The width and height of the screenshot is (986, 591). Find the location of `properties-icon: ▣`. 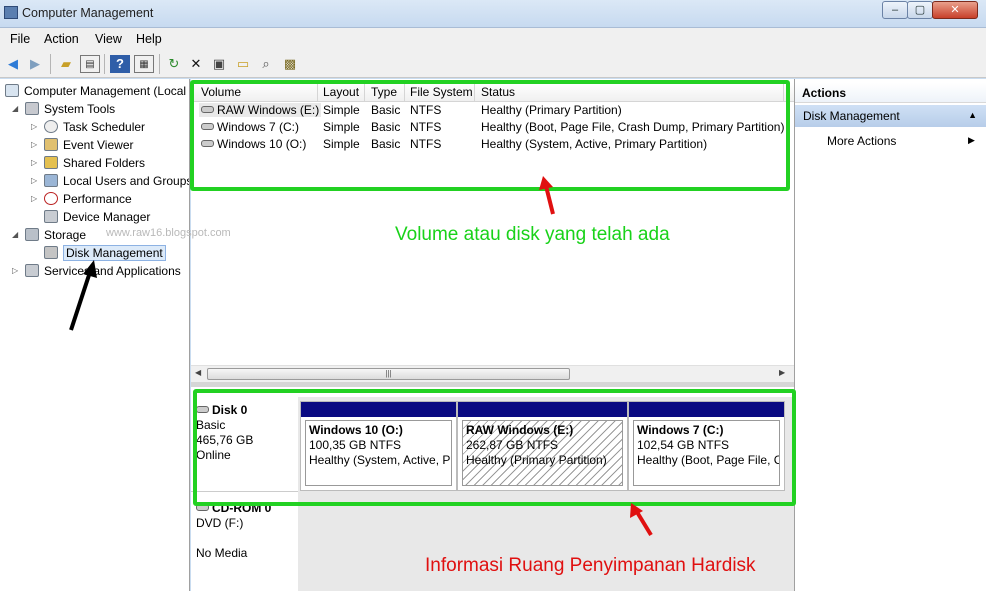

properties-icon: ▣ is located at coordinates (219, 64).